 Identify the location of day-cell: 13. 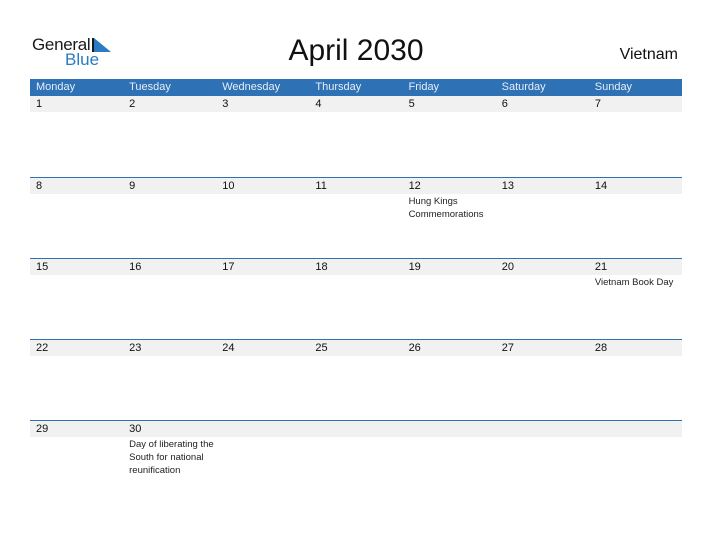
(542, 218).